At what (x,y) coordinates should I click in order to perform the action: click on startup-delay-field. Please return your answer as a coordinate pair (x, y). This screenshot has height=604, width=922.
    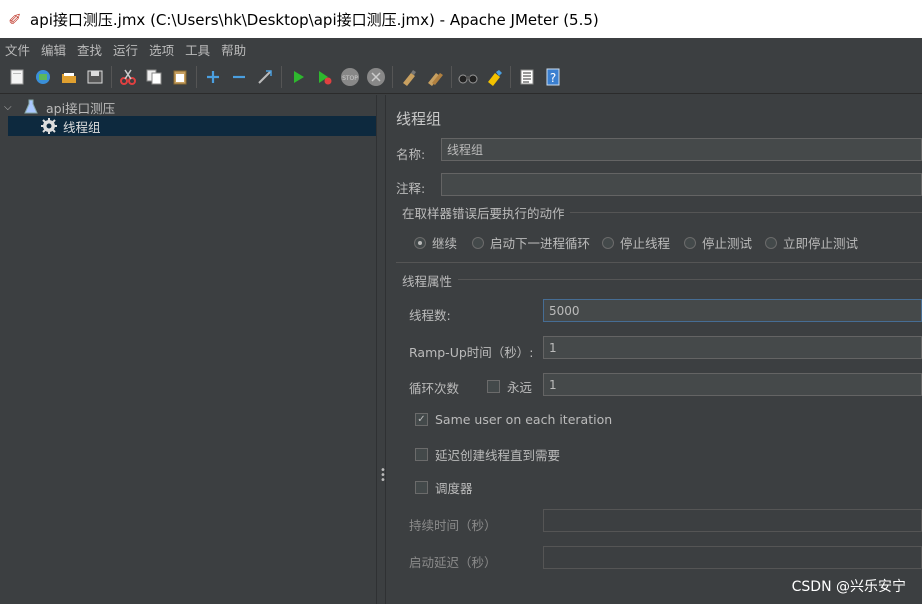
    Looking at the image, I should click on (732, 557).